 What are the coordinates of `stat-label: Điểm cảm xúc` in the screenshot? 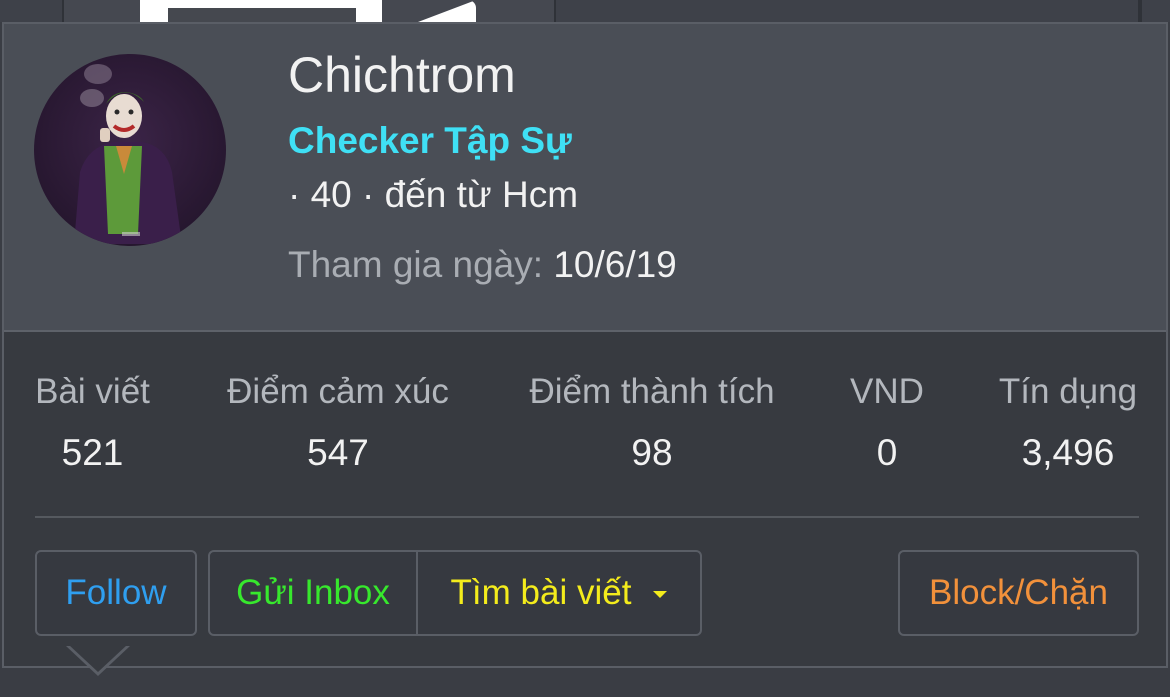 It's located at (338, 391).